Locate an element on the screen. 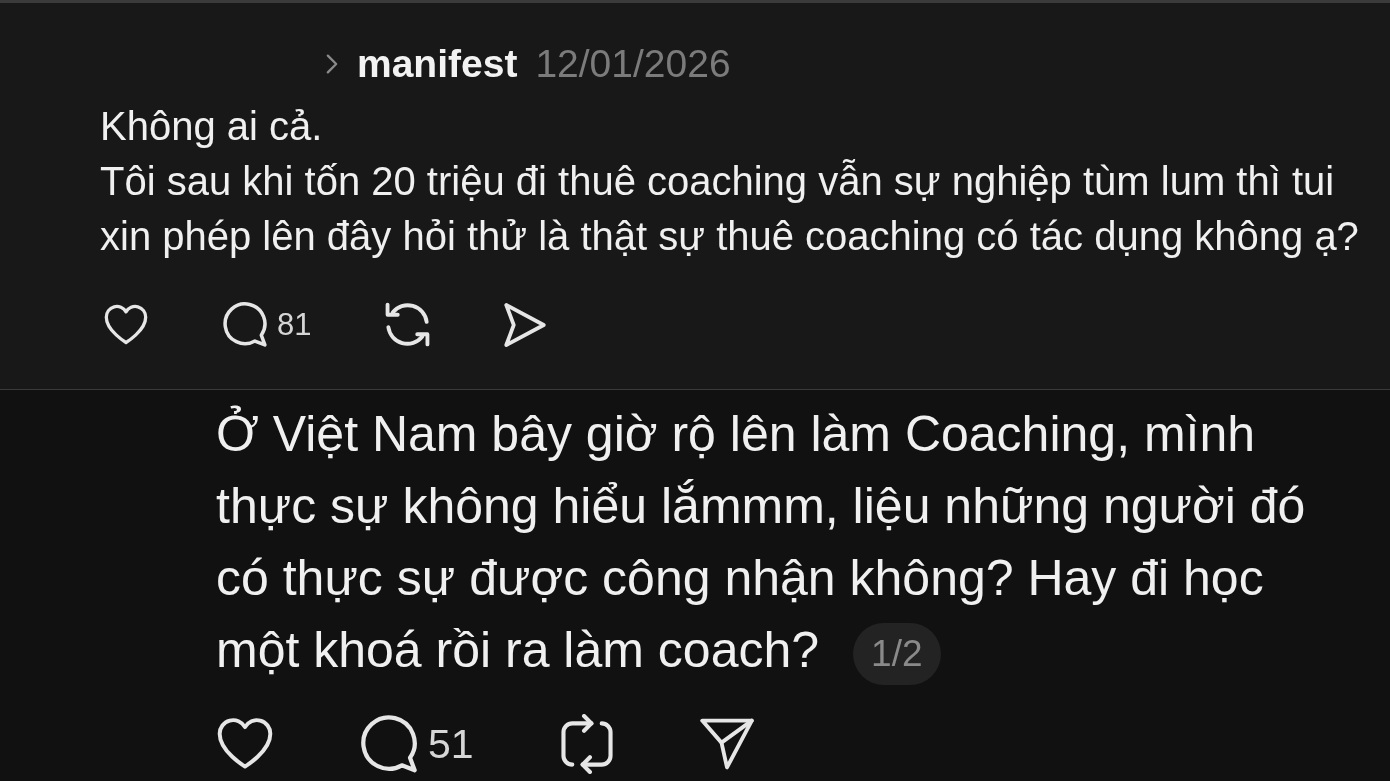 This screenshot has width=1390, height=781. chevron-right-icon is located at coordinates (332, 64).